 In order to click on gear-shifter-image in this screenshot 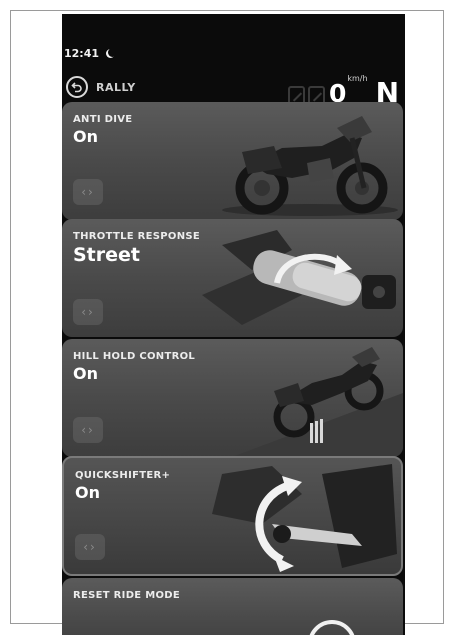, I will do `click(304, 518)`.